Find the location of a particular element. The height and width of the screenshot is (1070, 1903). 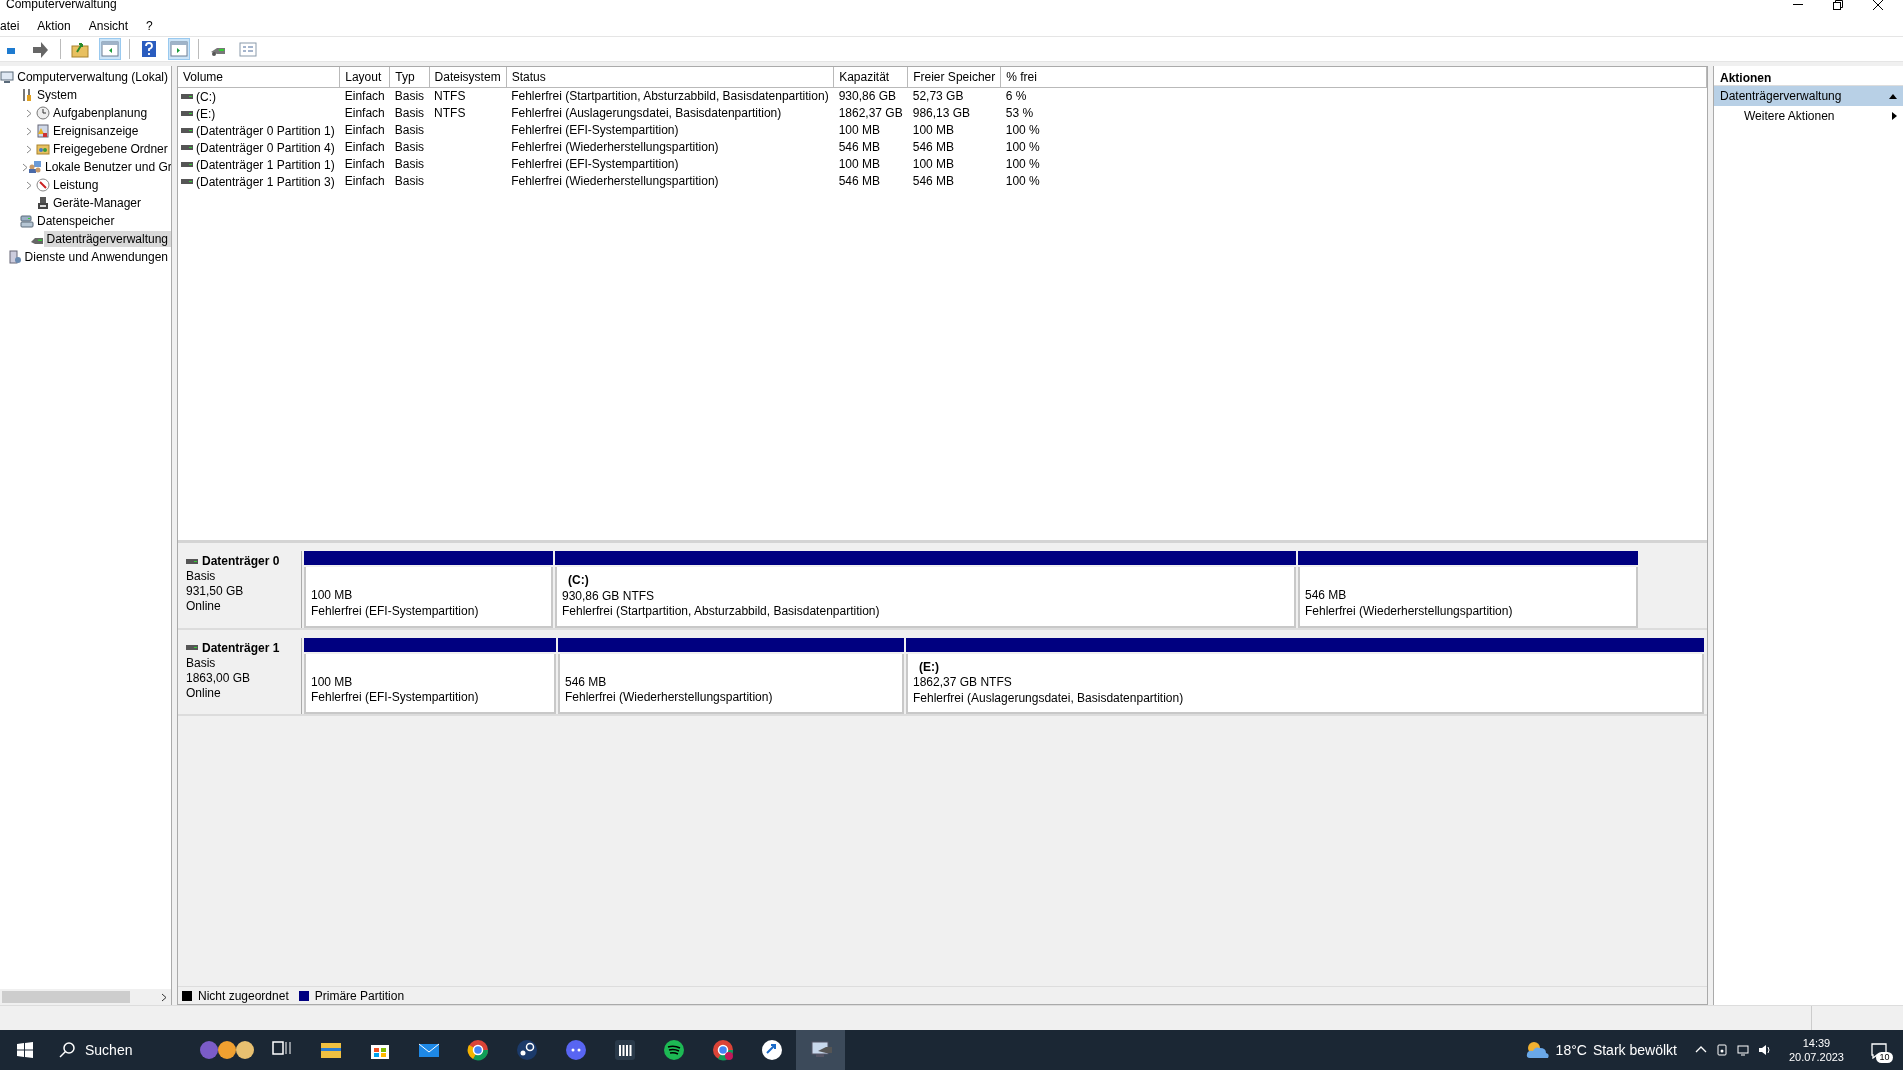

round-app-icon is located at coordinates (526, 1050).